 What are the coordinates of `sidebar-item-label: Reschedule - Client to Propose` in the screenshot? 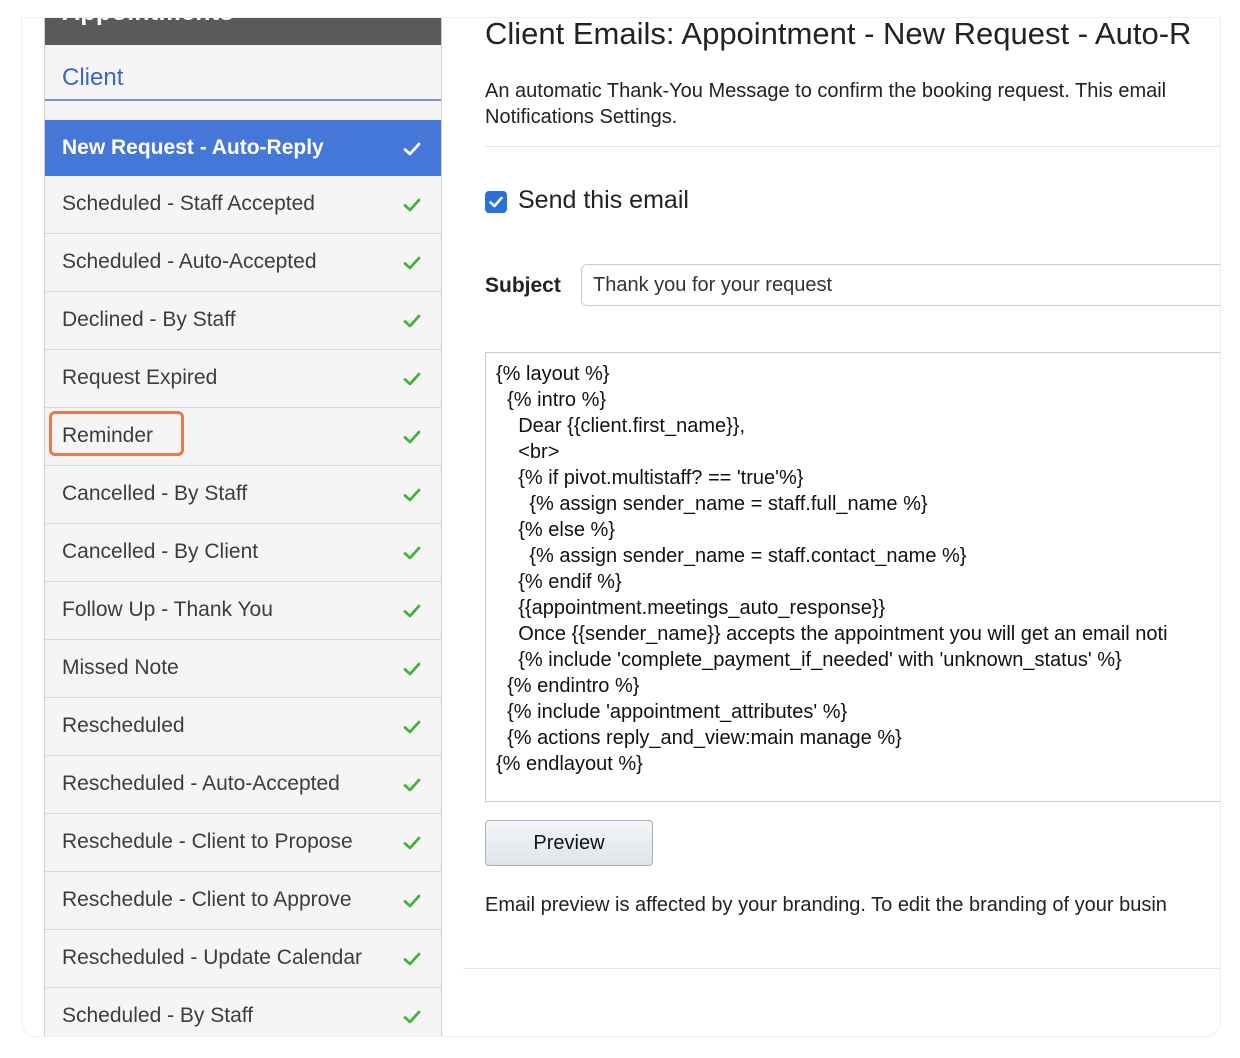 It's located at (207, 841).